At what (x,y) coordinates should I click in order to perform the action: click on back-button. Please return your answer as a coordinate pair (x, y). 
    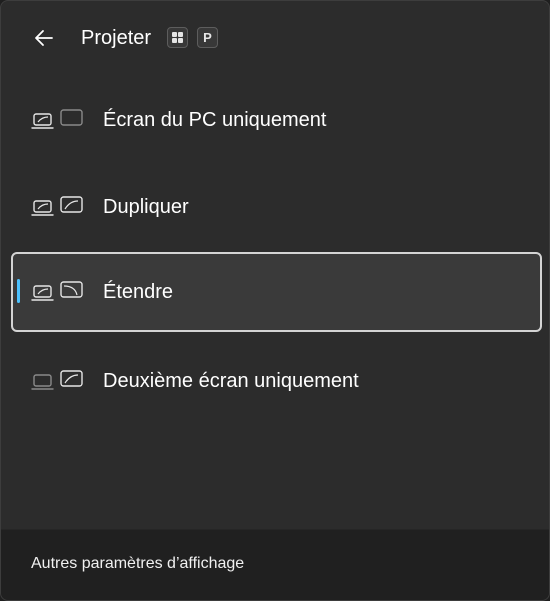
    Looking at the image, I should click on (44, 38).